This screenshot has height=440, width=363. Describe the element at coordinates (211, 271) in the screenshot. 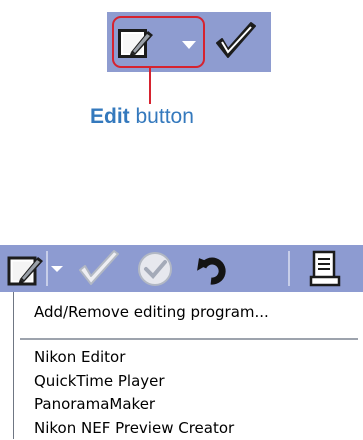

I see `undo-arrow-icon` at that location.